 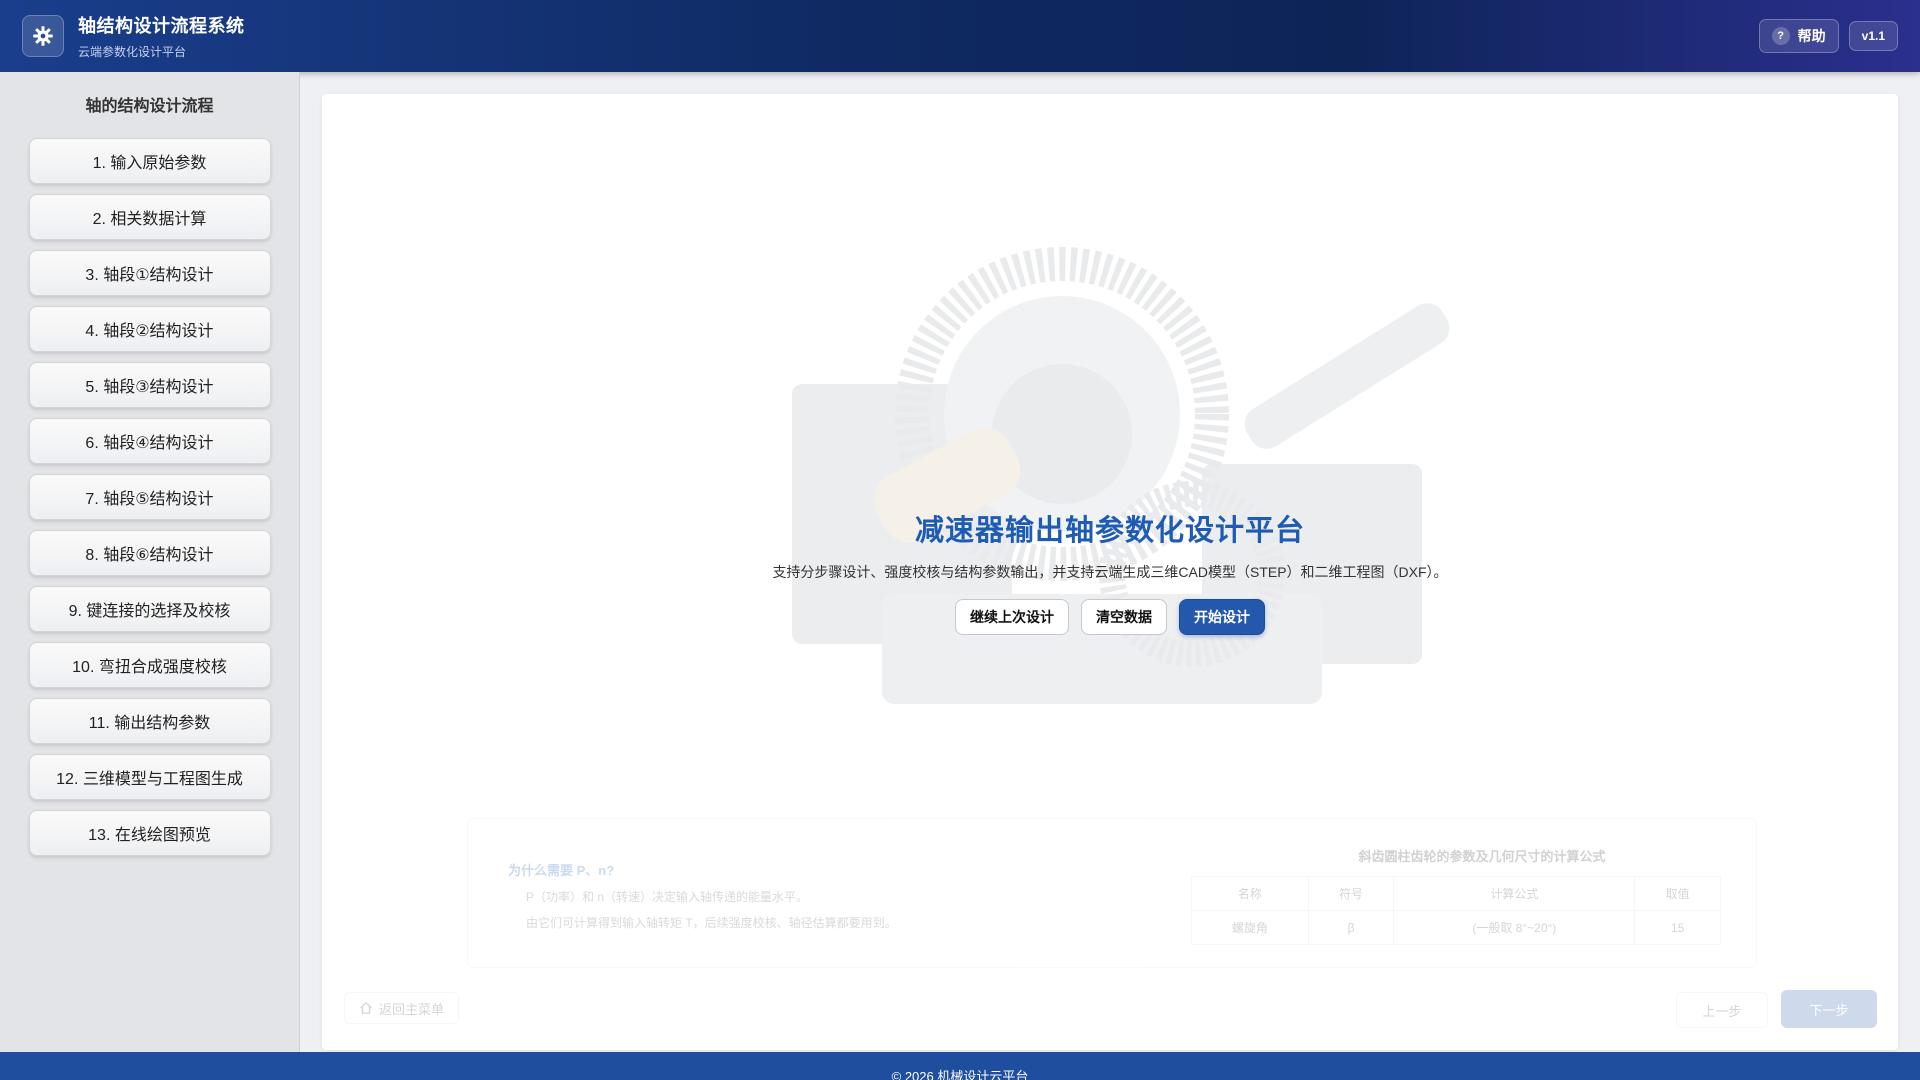 I want to click on app-subtitle: 云端参数化设计平台, so click(x=132, y=52).